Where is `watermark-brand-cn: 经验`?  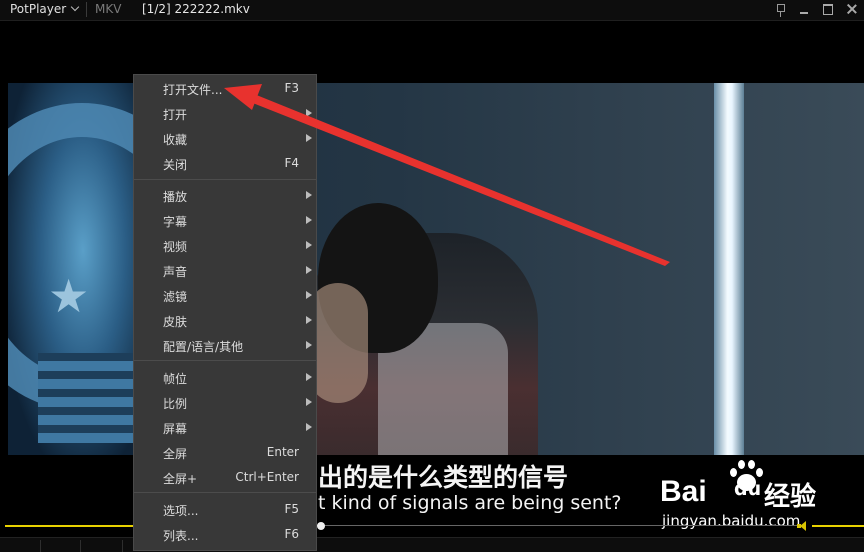
watermark-brand-cn: 经验 is located at coordinates (790, 497).